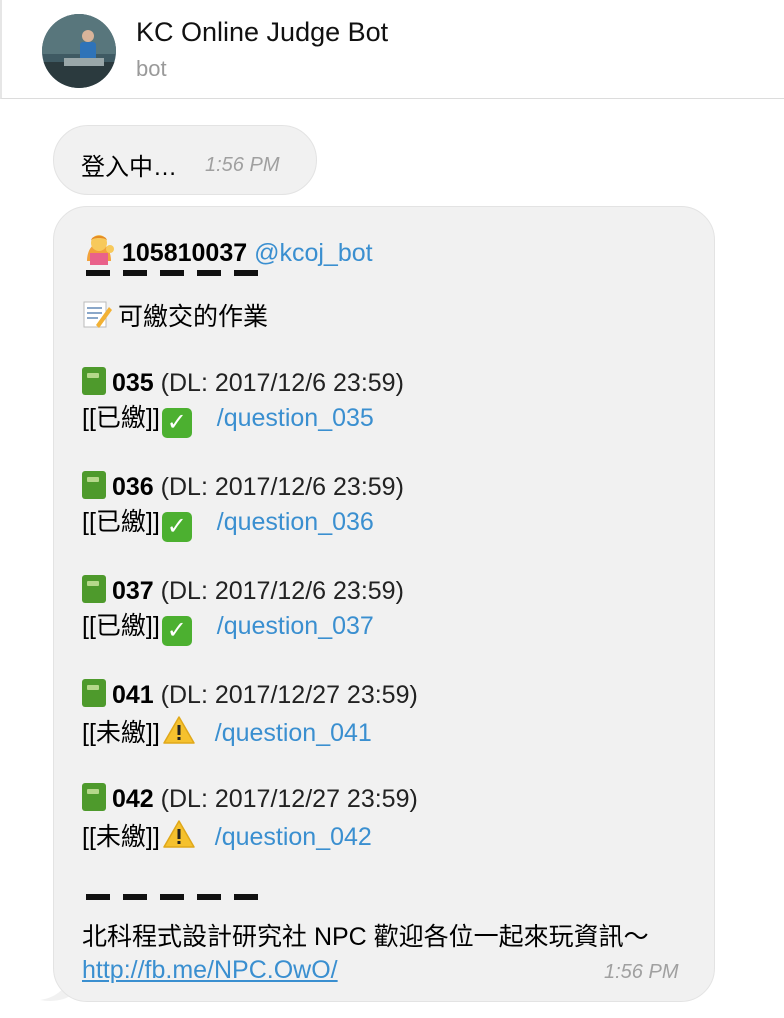 Image resolution: width=784 pixels, height=1018 pixels. Describe the element at coordinates (295, 522) in the screenshot. I see `question-link: /question_036` at that location.